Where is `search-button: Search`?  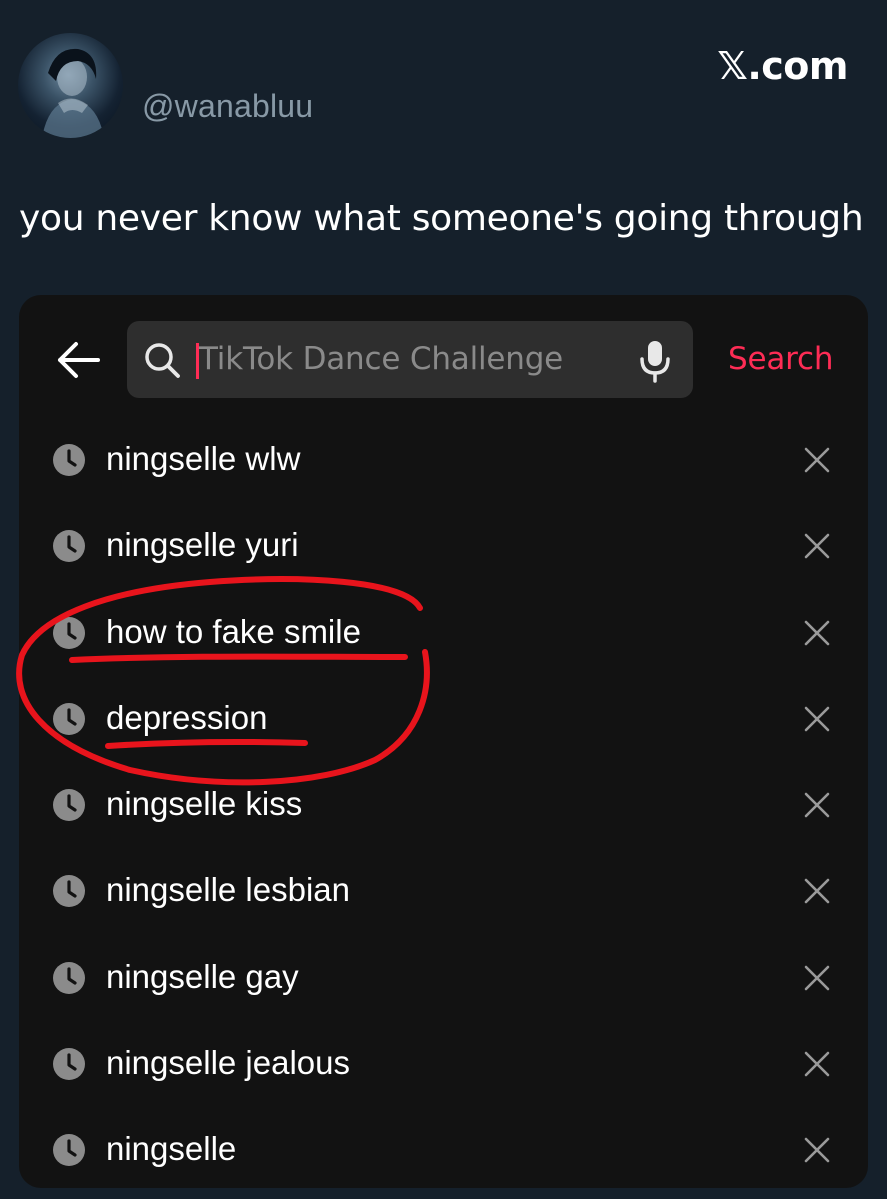
search-button: Search is located at coordinates (781, 359).